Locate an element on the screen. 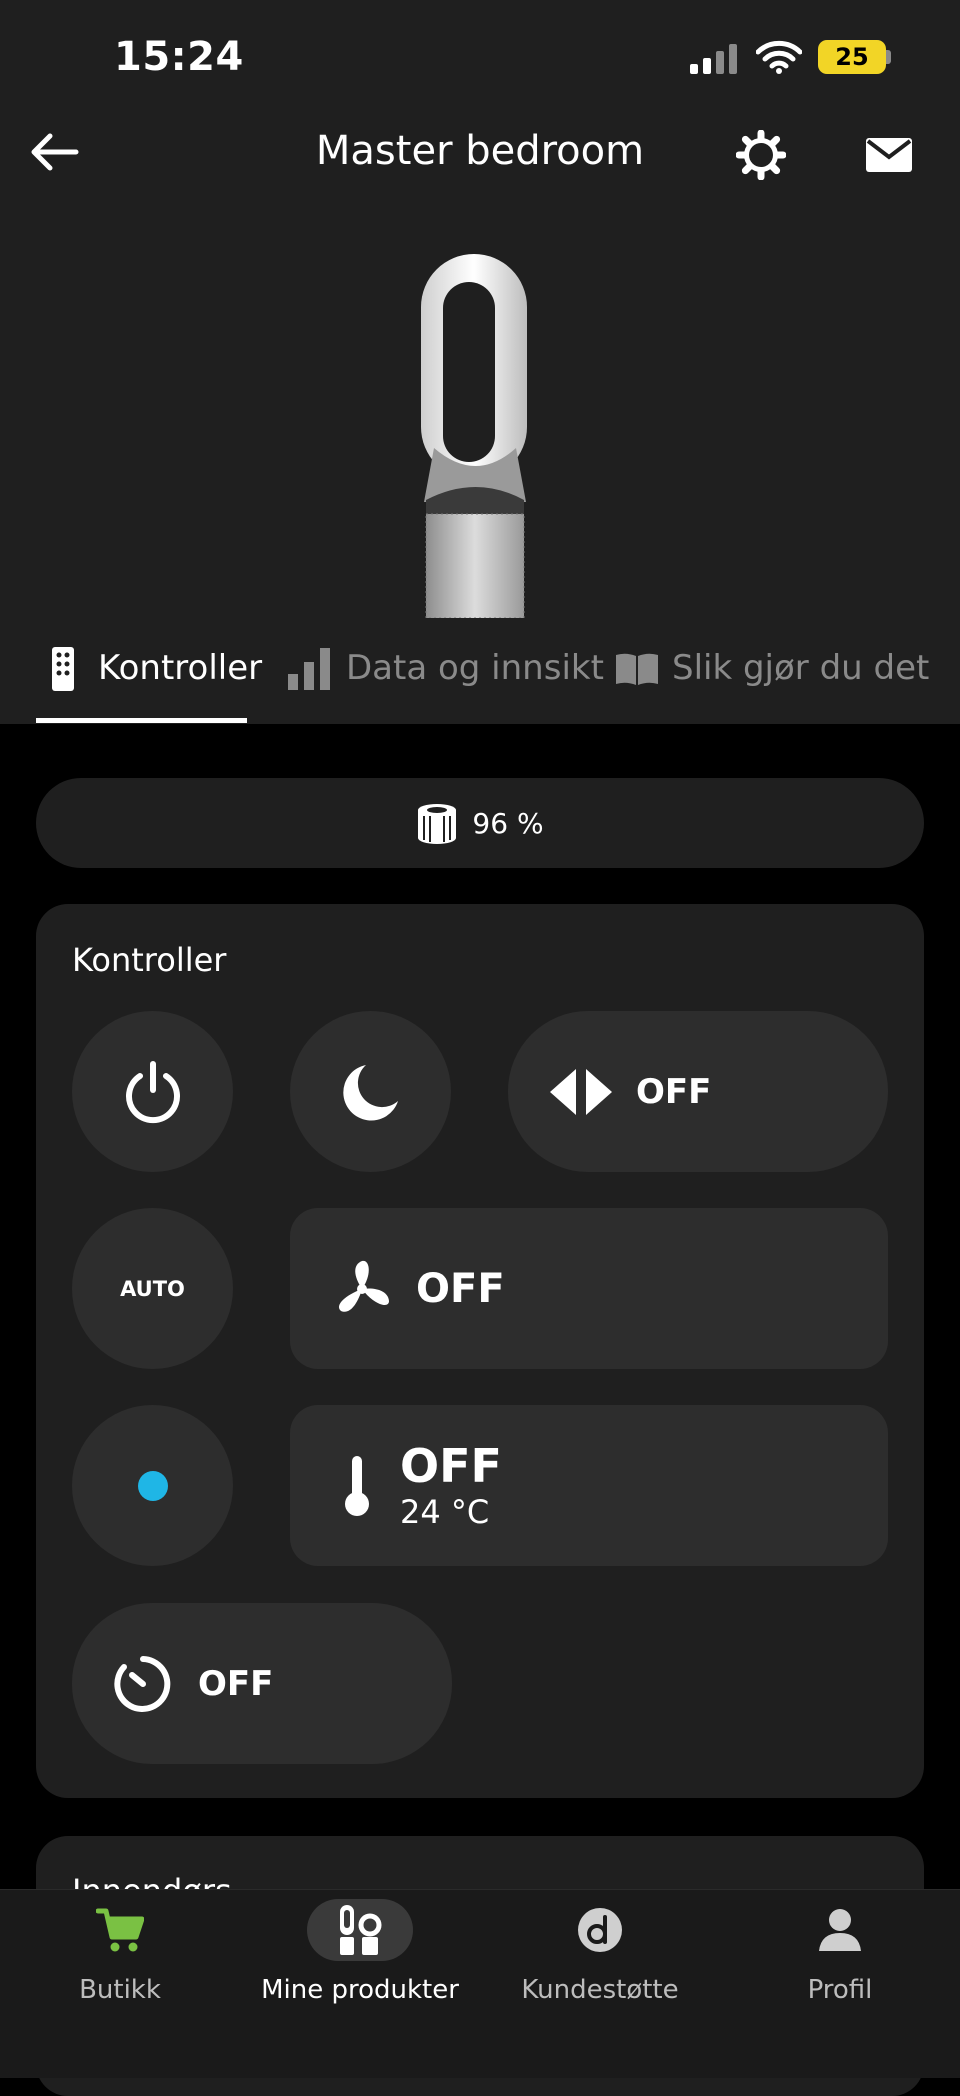  power-icon is located at coordinates (152, 1091).